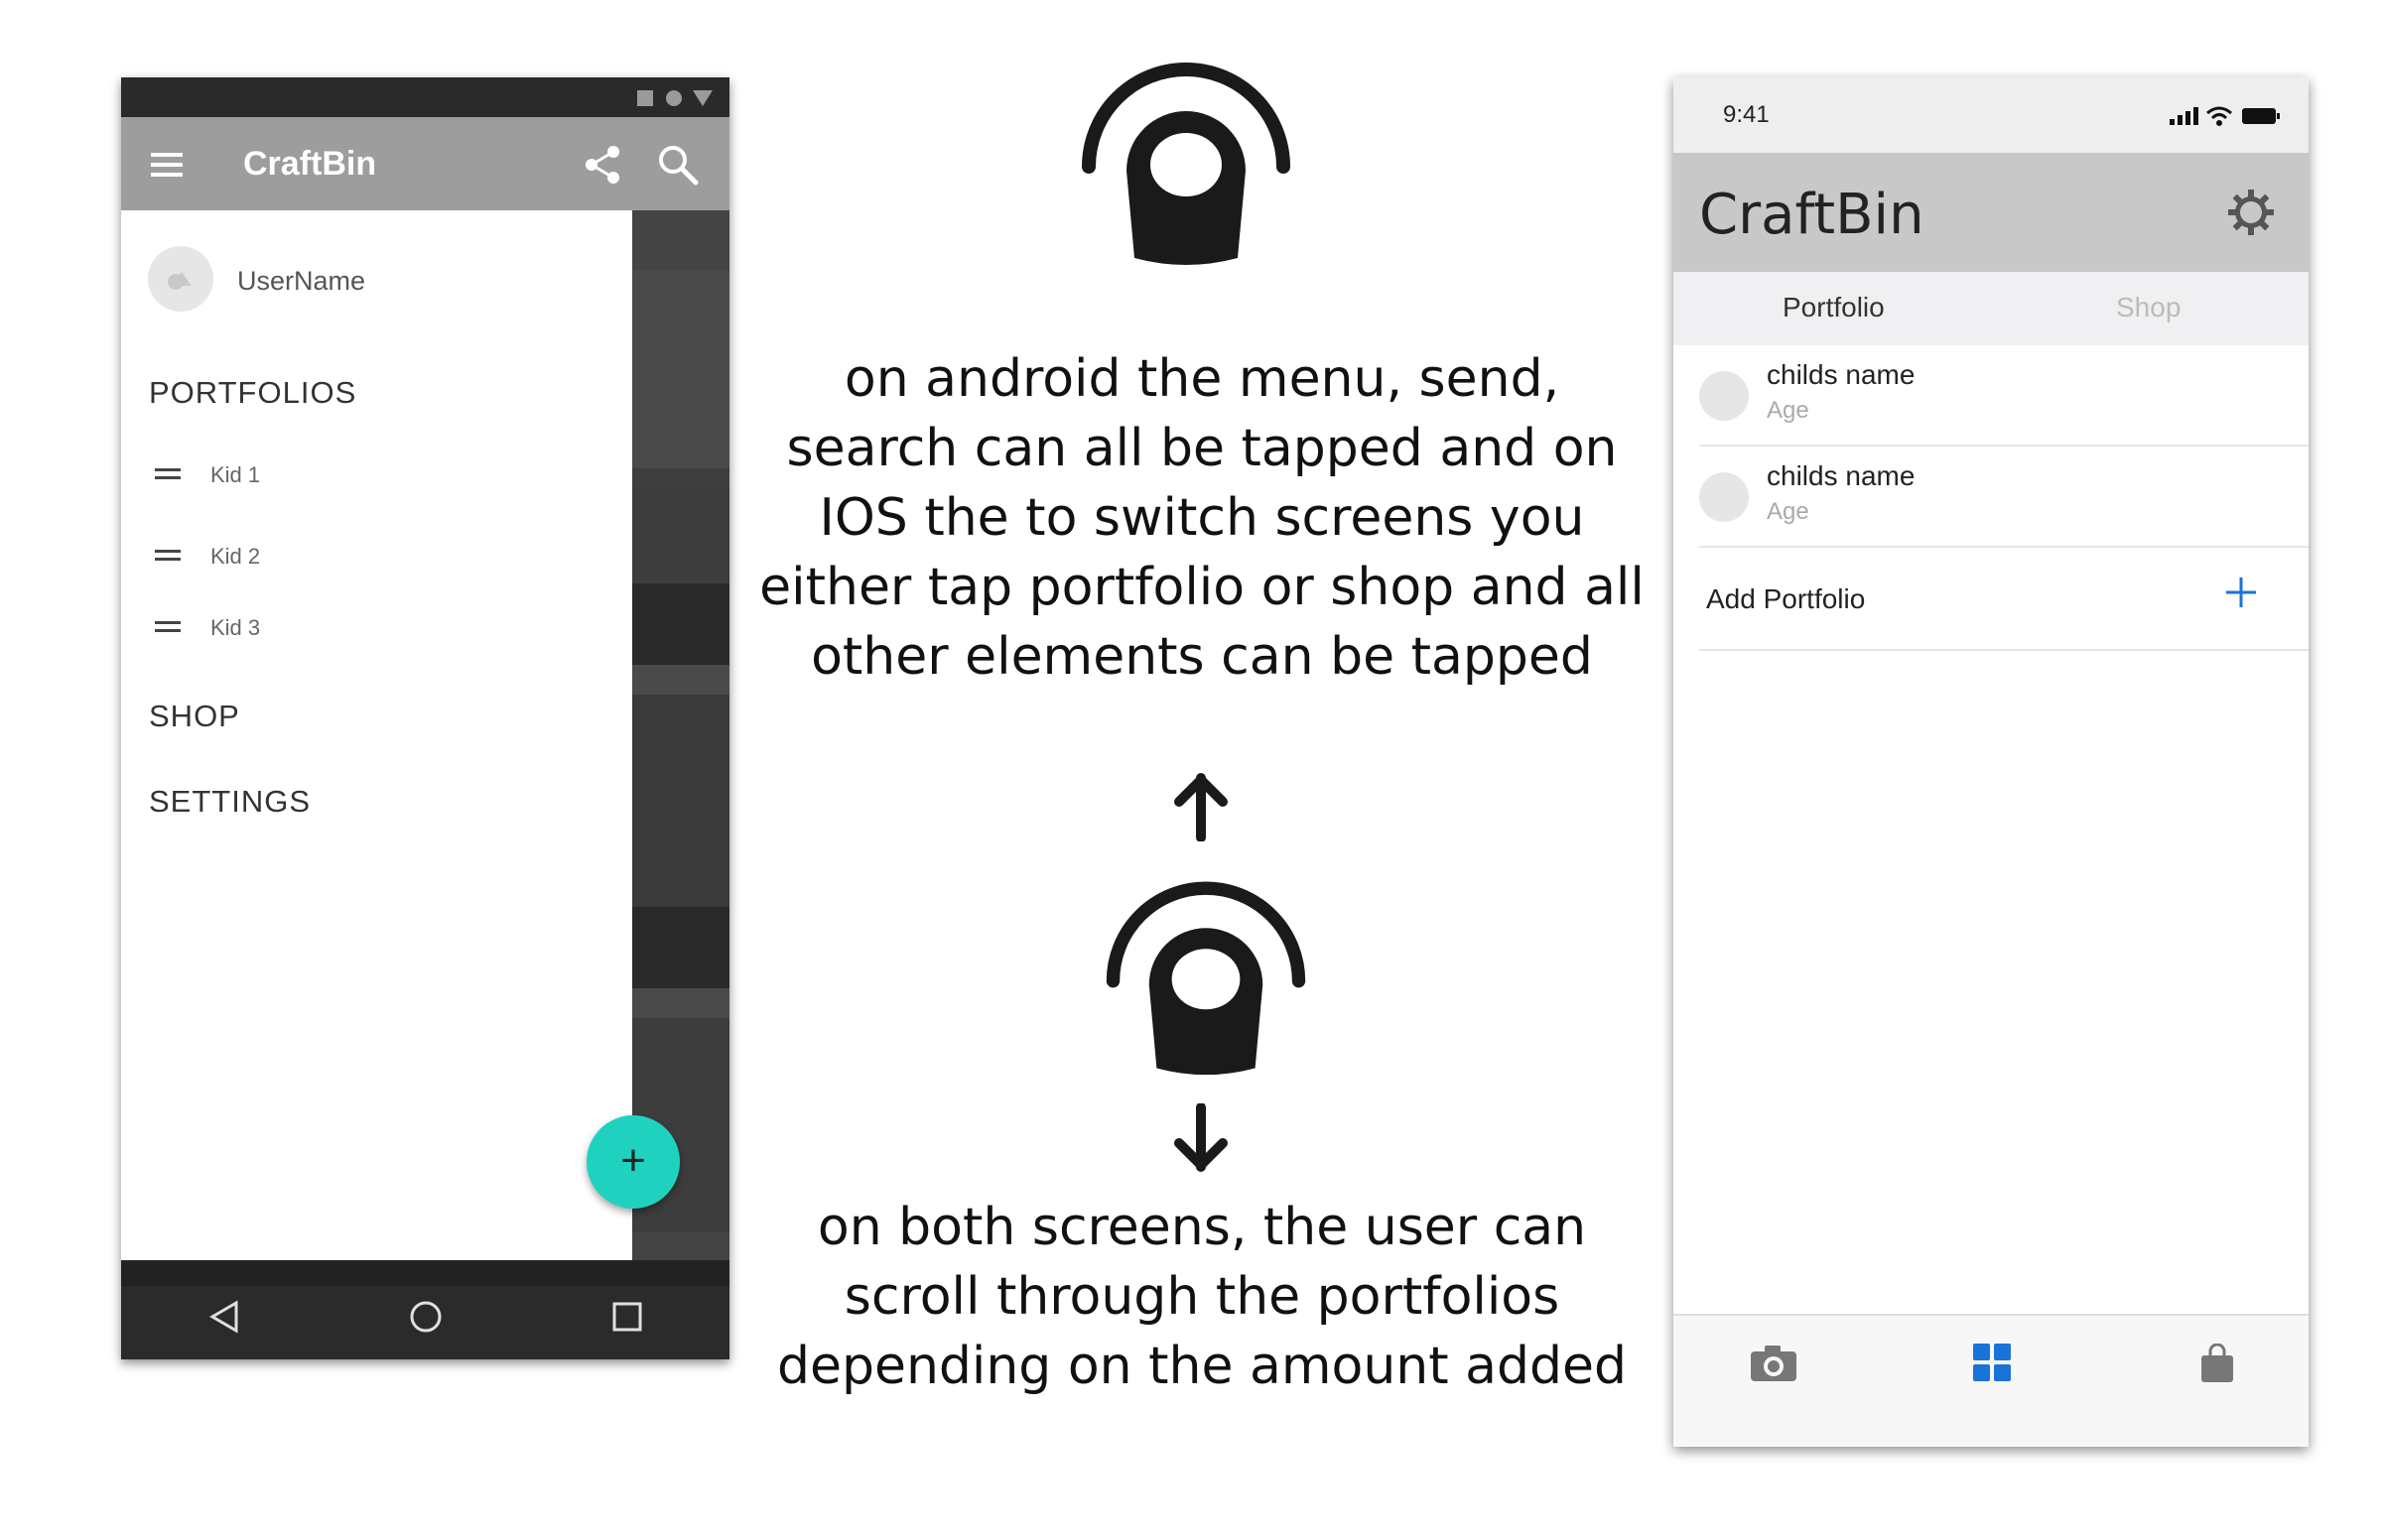 Image resolution: width=2382 pixels, height=1540 pixels. What do you see at coordinates (194, 716) in the screenshot?
I see `drawer-item-shop: SHOP` at bounding box center [194, 716].